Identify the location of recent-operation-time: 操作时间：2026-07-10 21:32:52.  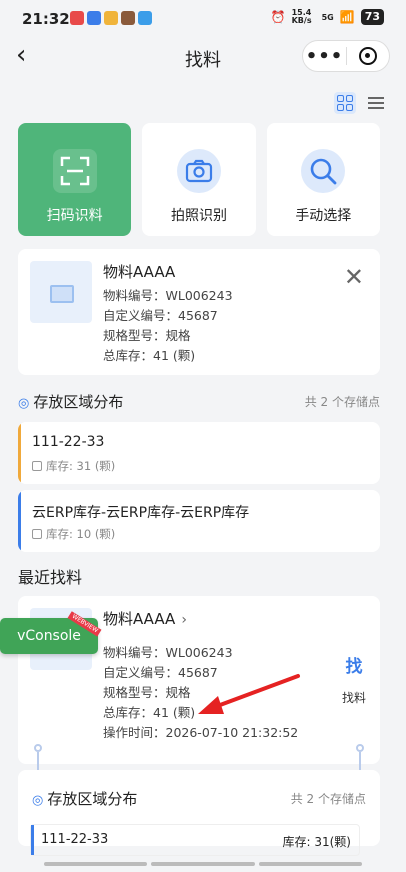
(201, 732).